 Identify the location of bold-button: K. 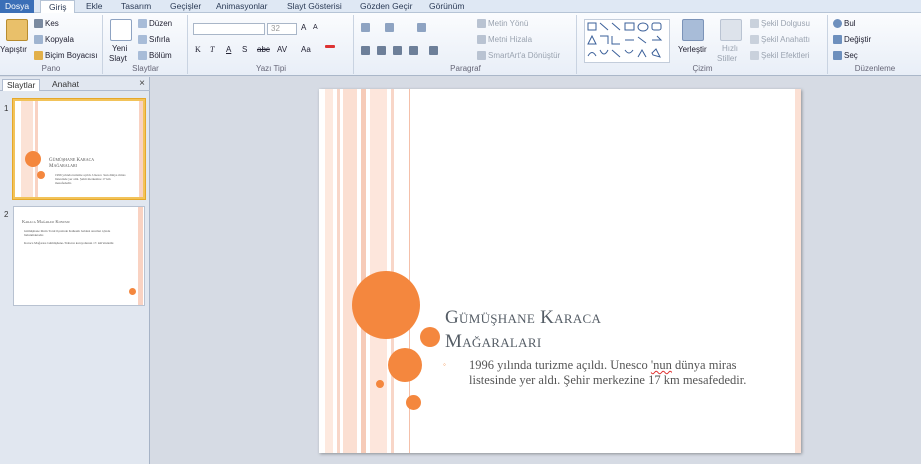
(198, 49).